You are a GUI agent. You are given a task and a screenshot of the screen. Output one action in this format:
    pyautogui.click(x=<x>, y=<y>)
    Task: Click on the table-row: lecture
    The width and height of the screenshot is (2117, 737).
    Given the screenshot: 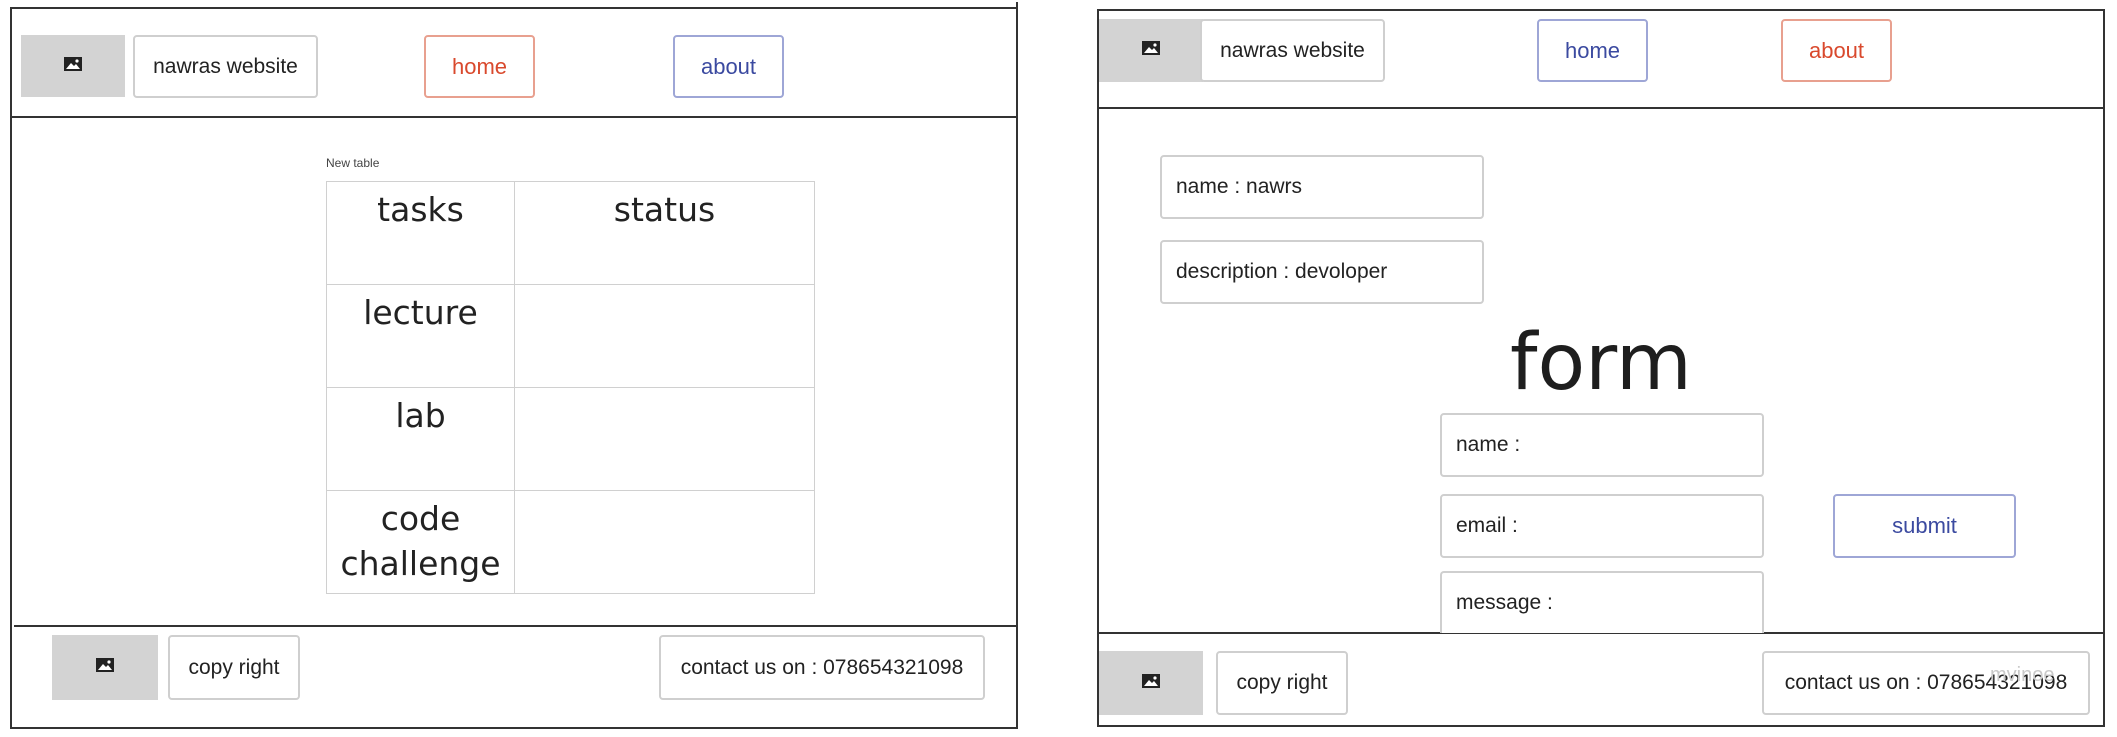 What is the action you would take?
    pyautogui.click(x=570, y=336)
    